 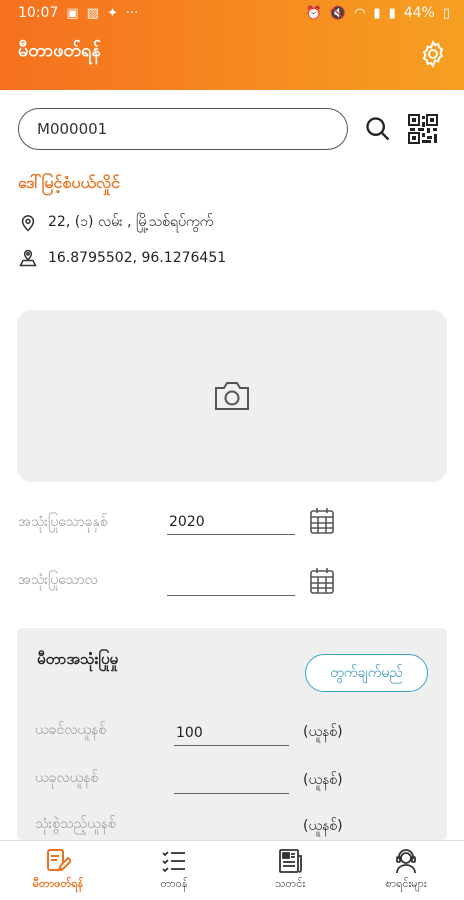 I want to click on coordinates-row: 16.8795502, 96.1276451, so click(x=122, y=258).